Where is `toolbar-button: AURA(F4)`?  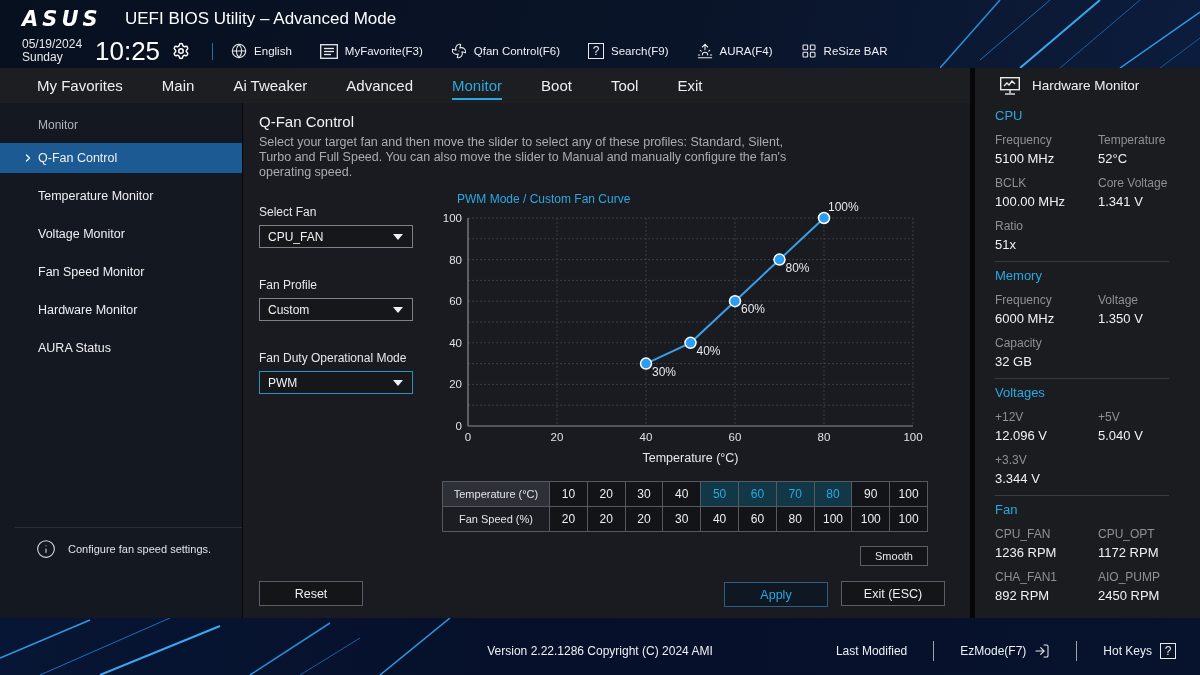 toolbar-button: AURA(F4) is located at coordinates (734, 51).